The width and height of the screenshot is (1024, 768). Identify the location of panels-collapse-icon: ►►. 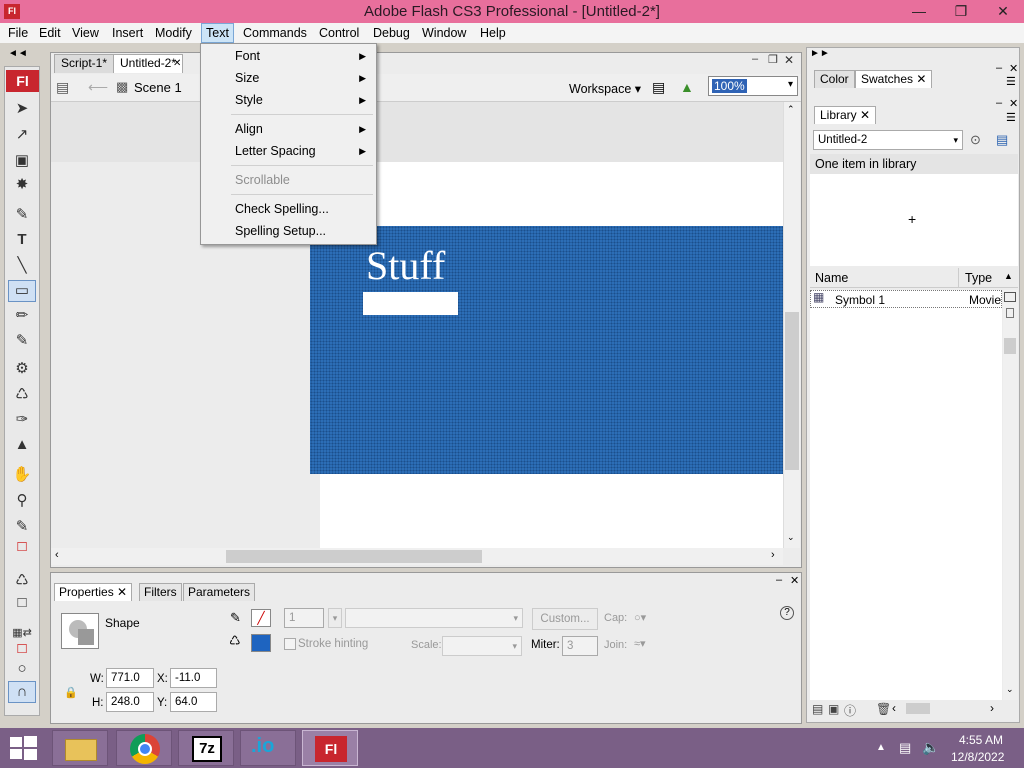
(820, 53).